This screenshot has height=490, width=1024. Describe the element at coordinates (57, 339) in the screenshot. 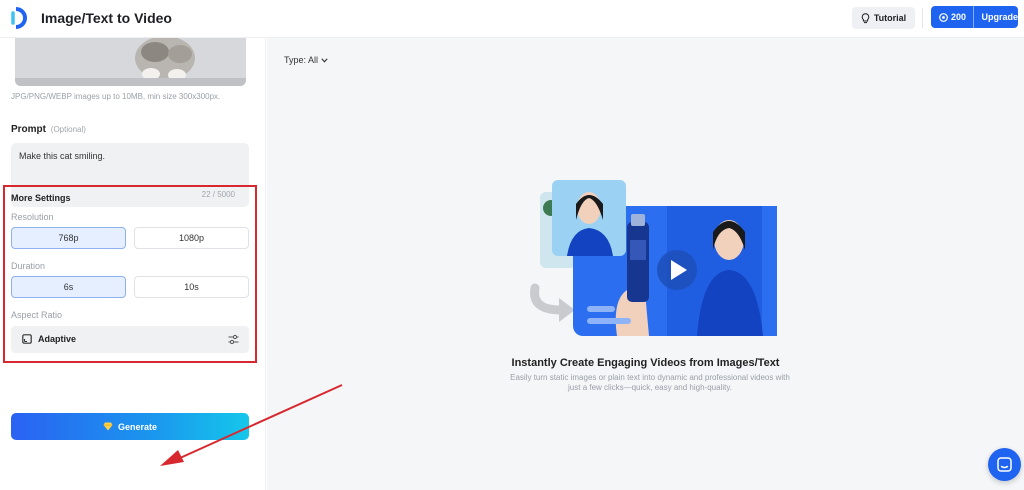

I see `aspect-ratio-value: Adaptive` at that location.